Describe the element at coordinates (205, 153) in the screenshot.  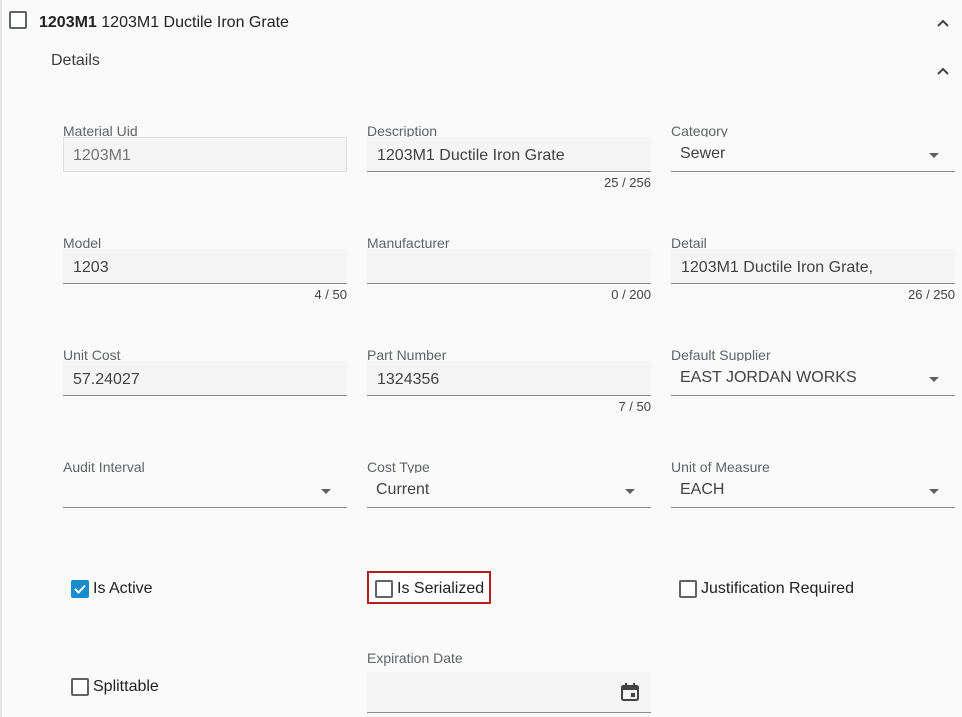
I see `material-uid-field: Material Uid 1203M1` at that location.